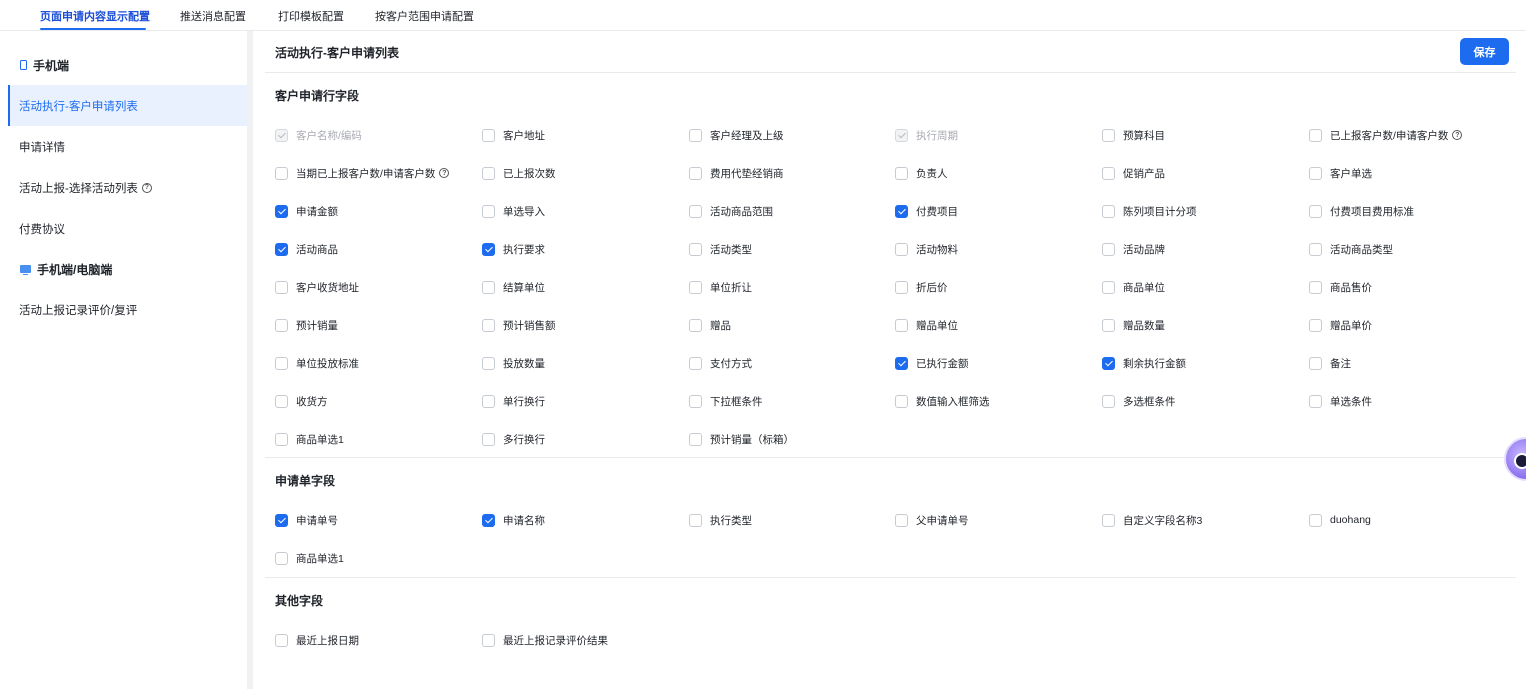  What do you see at coordinates (306, 211) in the screenshot?
I see `field-checkbox-item: 申请金额` at bounding box center [306, 211].